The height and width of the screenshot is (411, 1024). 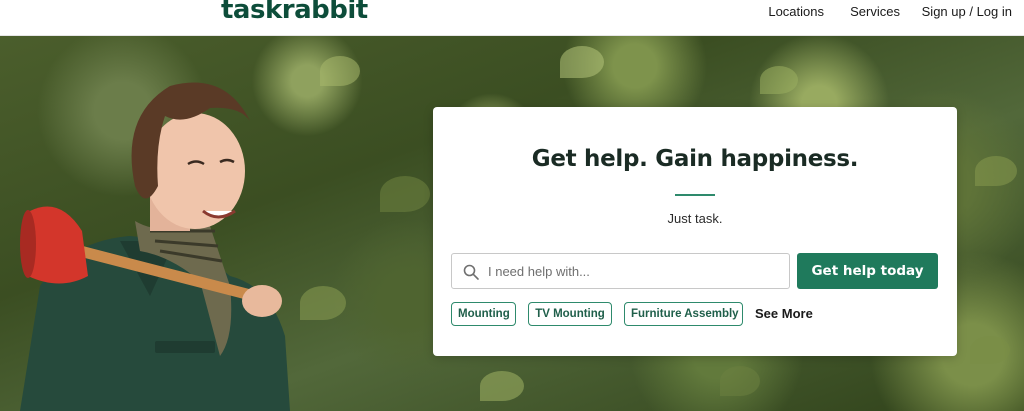 What do you see at coordinates (695, 218) in the screenshot?
I see `hero-subtitle: Just task.` at bounding box center [695, 218].